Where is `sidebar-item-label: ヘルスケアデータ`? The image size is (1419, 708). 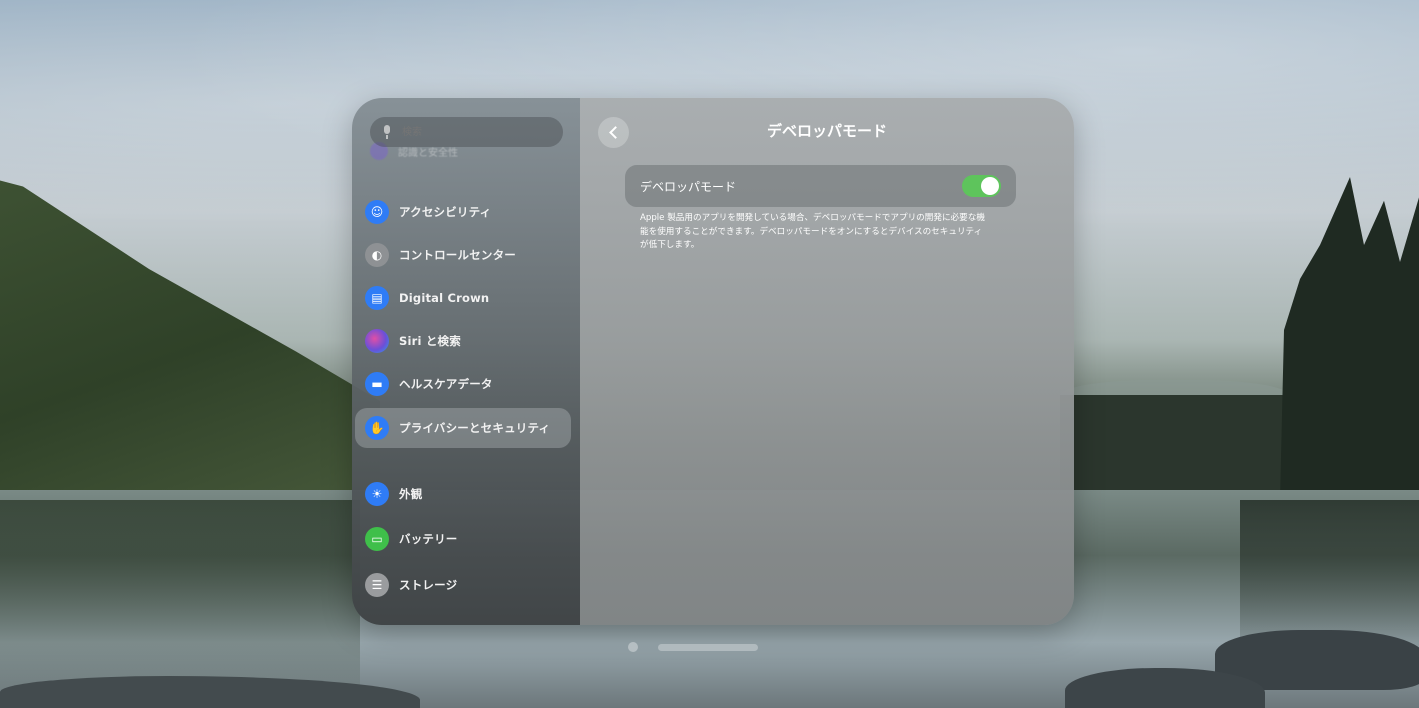 sidebar-item-label: ヘルスケアデータ is located at coordinates (446, 384).